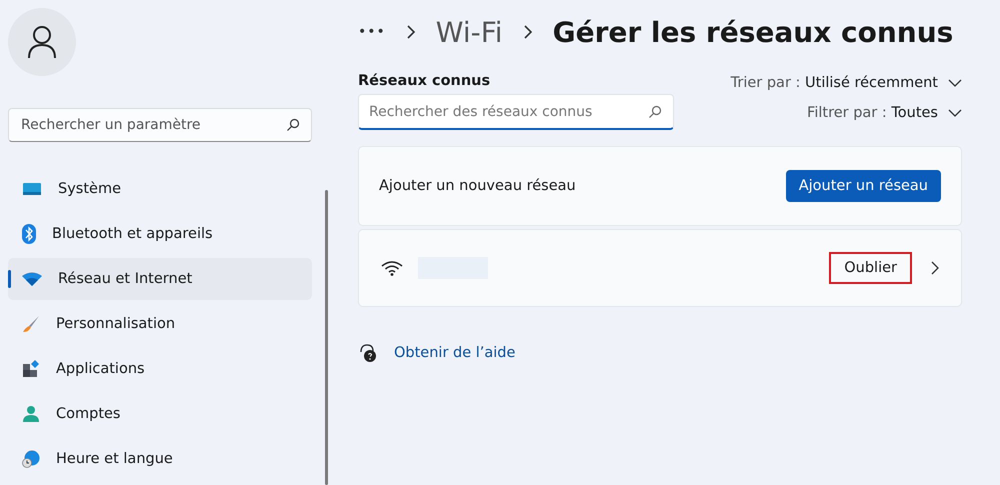 Image resolution: width=1000 pixels, height=485 pixels. I want to click on filter-dropdown: Filtrer par : Toutes, so click(884, 113).